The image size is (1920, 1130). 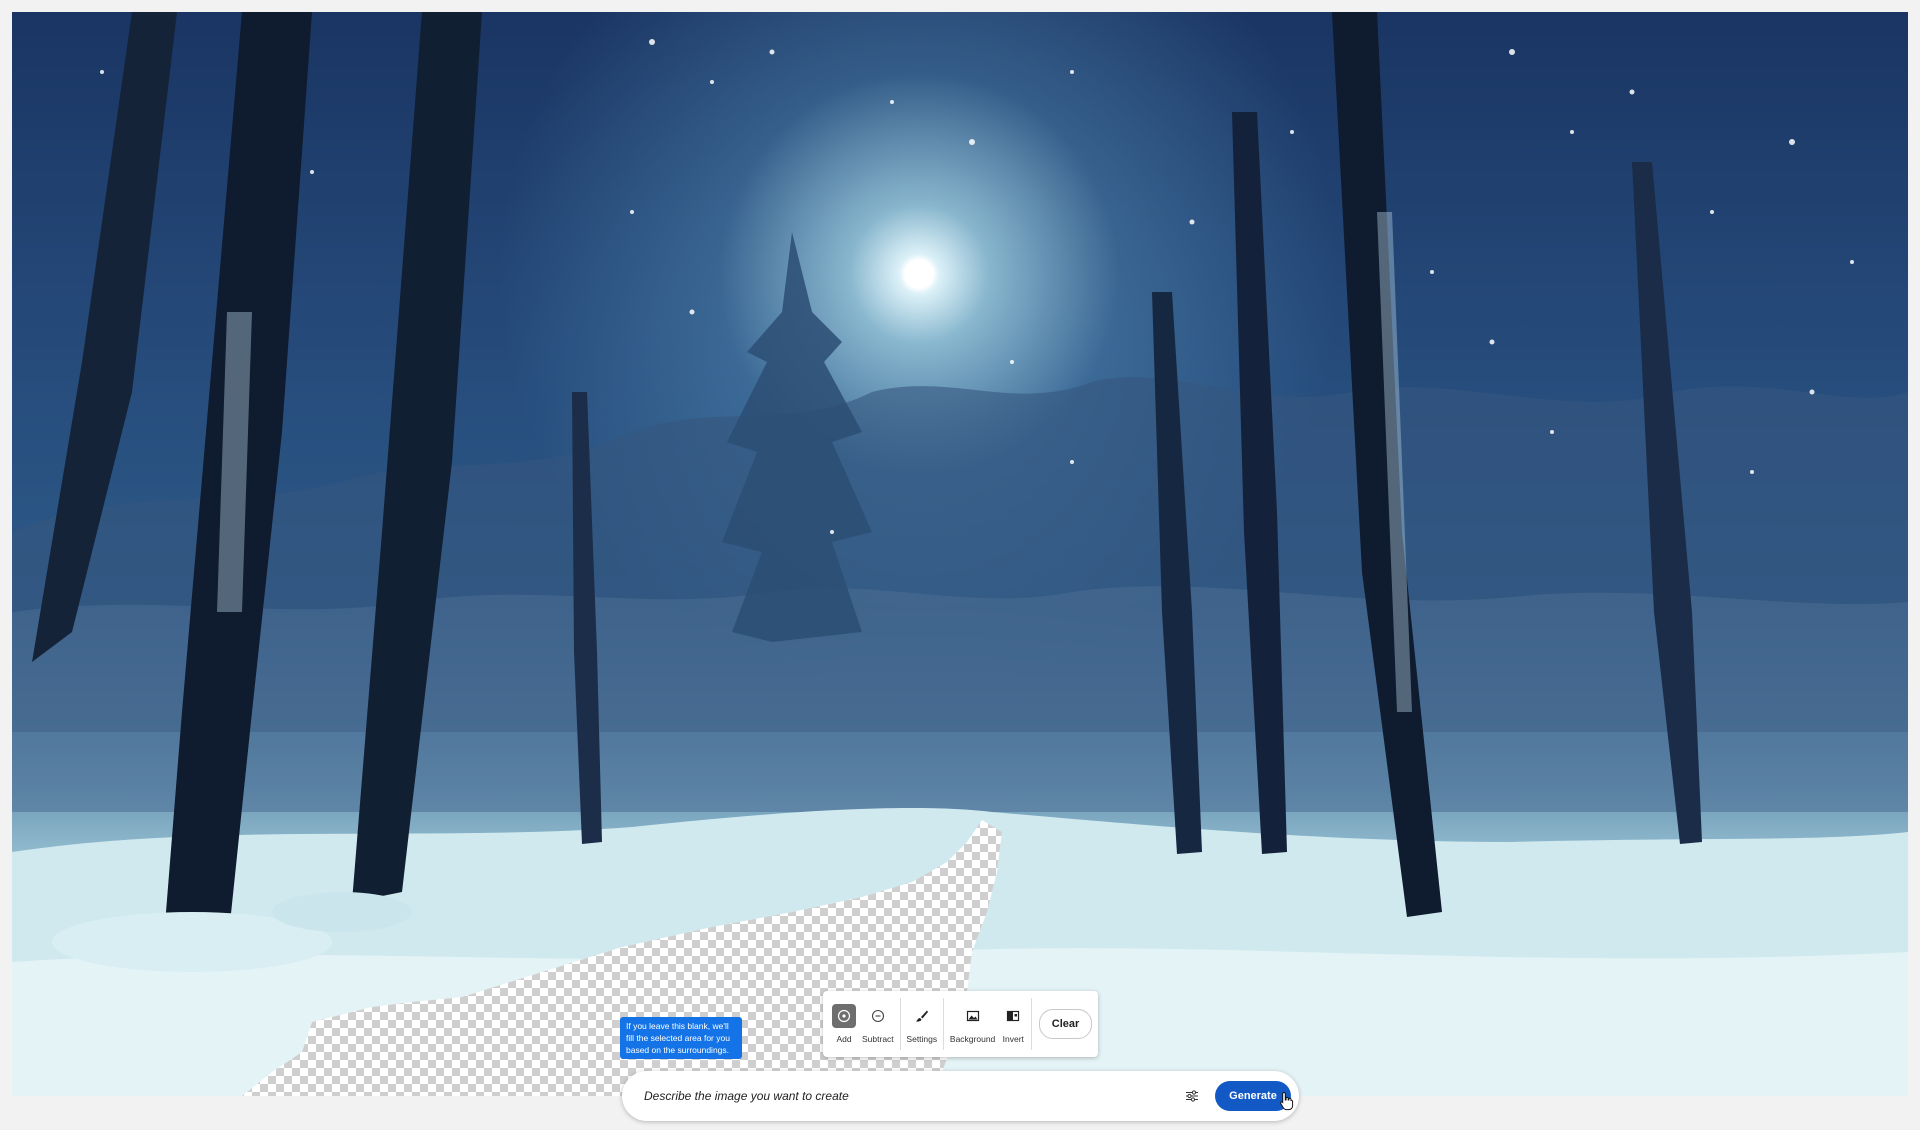 I want to click on tool-background: Background, so click(x=972, y=1024).